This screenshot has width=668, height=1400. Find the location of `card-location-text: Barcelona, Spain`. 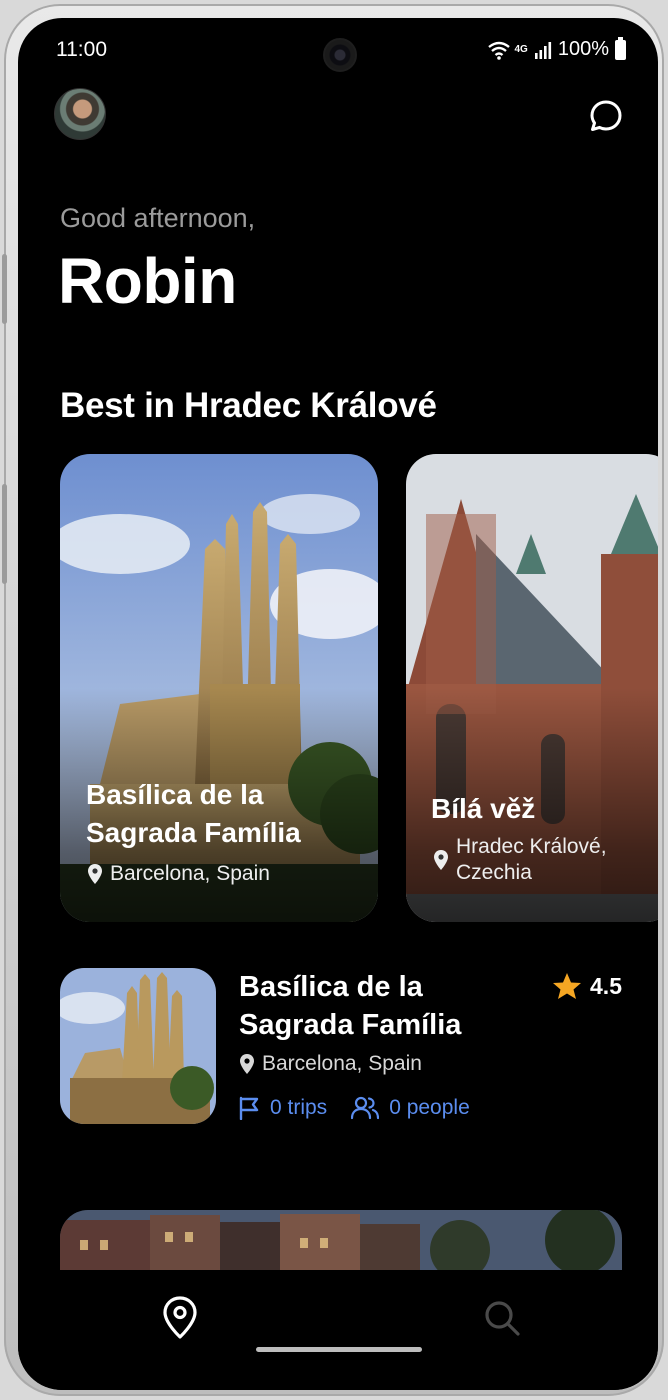

card-location-text: Barcelona, Spain is located at coordinates (190, 873).